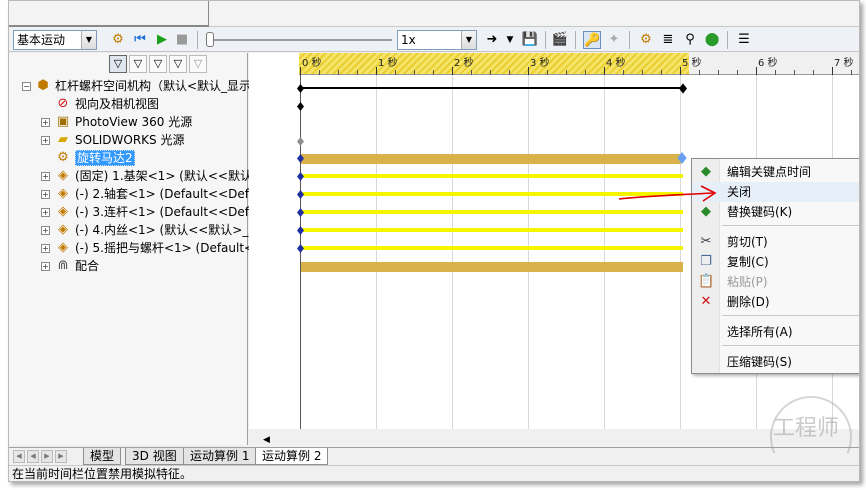  Describe the element at coordinates (646, 40) in the screenshot. I see `motor-icon: ⚙` at that location.